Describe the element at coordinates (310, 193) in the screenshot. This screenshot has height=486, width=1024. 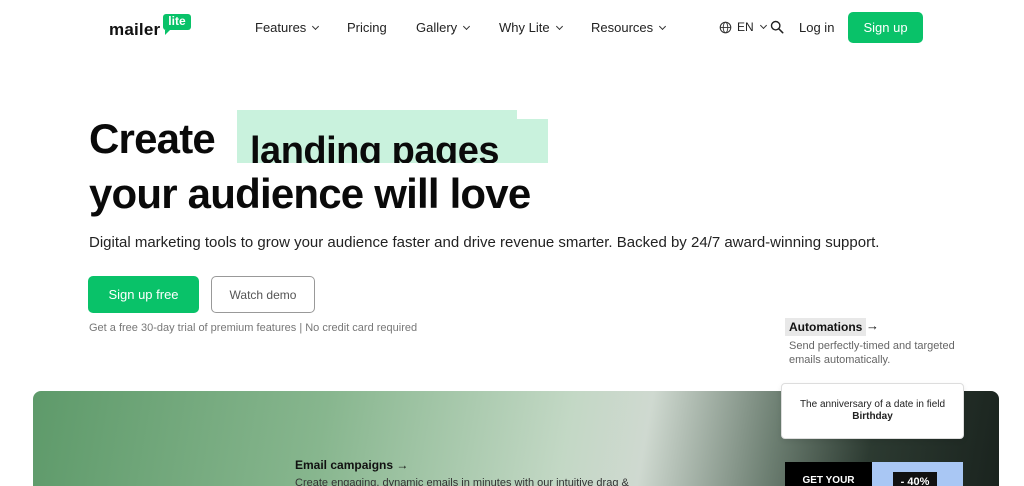
I see `hero-title-line2: your audience will love` at that location.